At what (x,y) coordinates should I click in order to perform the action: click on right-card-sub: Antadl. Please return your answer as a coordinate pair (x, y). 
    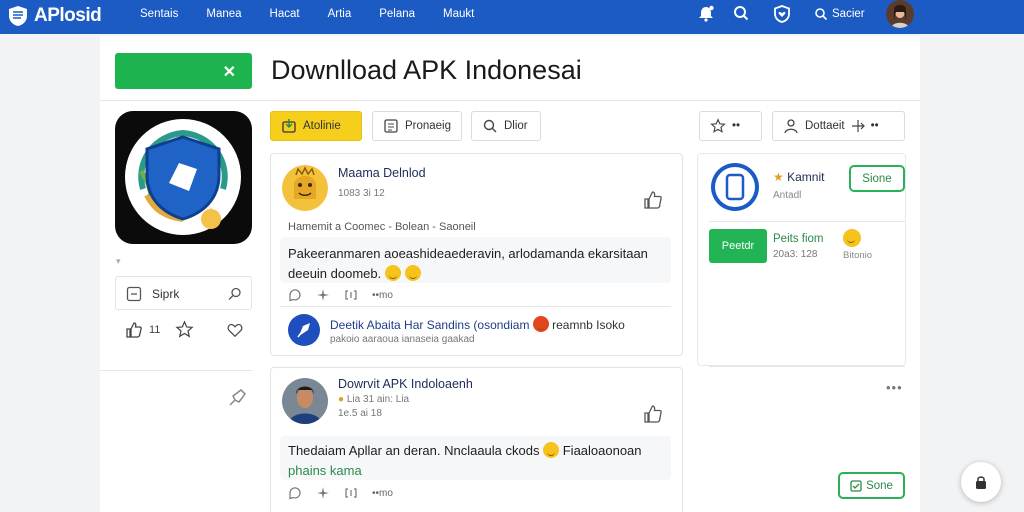
    Looking at the image, I should click on (787, 195).